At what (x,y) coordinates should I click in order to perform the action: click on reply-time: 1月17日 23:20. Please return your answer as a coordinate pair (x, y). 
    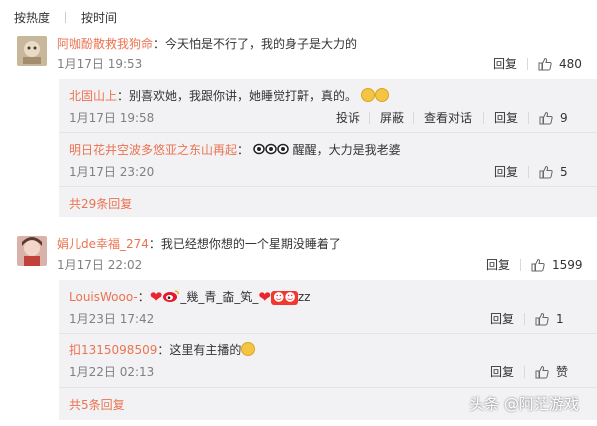
    Looking at the image, I should click on (112, 172).